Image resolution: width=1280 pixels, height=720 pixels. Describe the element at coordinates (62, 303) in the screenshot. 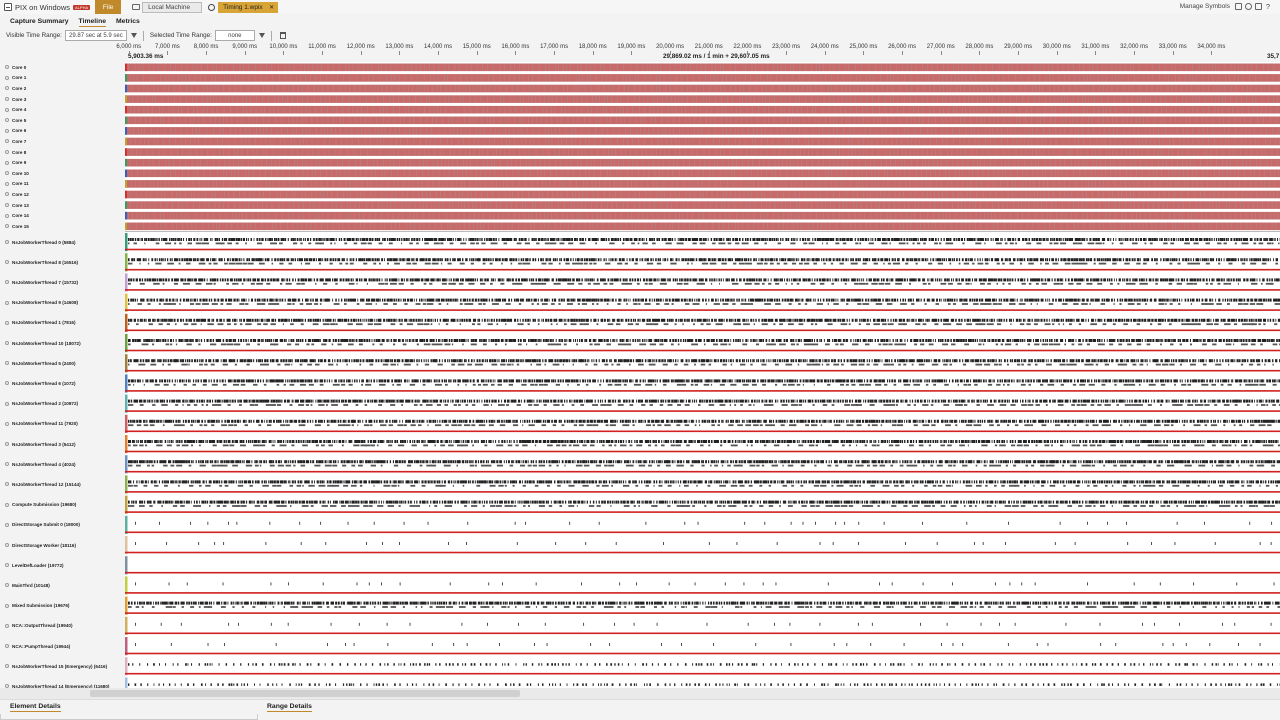

I see `track-label-thread: NsJobWorkerThread 9 (14608)` at that location.